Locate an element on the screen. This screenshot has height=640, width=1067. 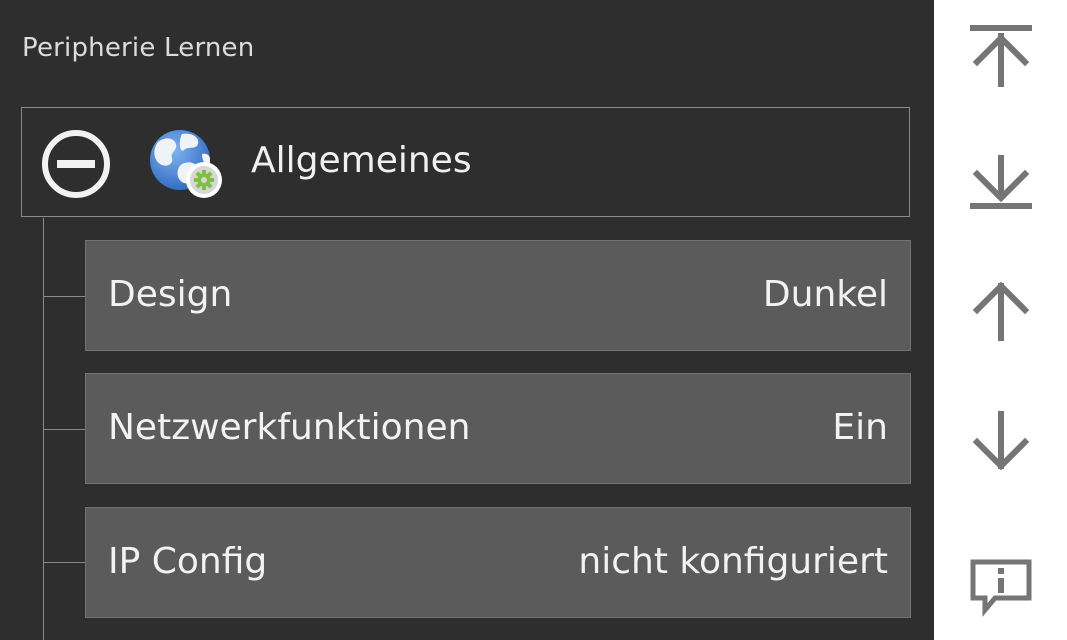
collapse-minus-circle-icon is located at coordinates (76, 164).